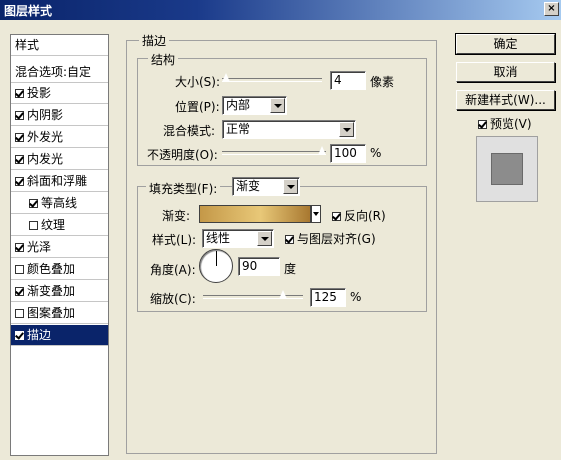 Image resolution: width=561 pixels, height=460 pixels. I want to click on size-label: 大小(S):, so click(198, 82).